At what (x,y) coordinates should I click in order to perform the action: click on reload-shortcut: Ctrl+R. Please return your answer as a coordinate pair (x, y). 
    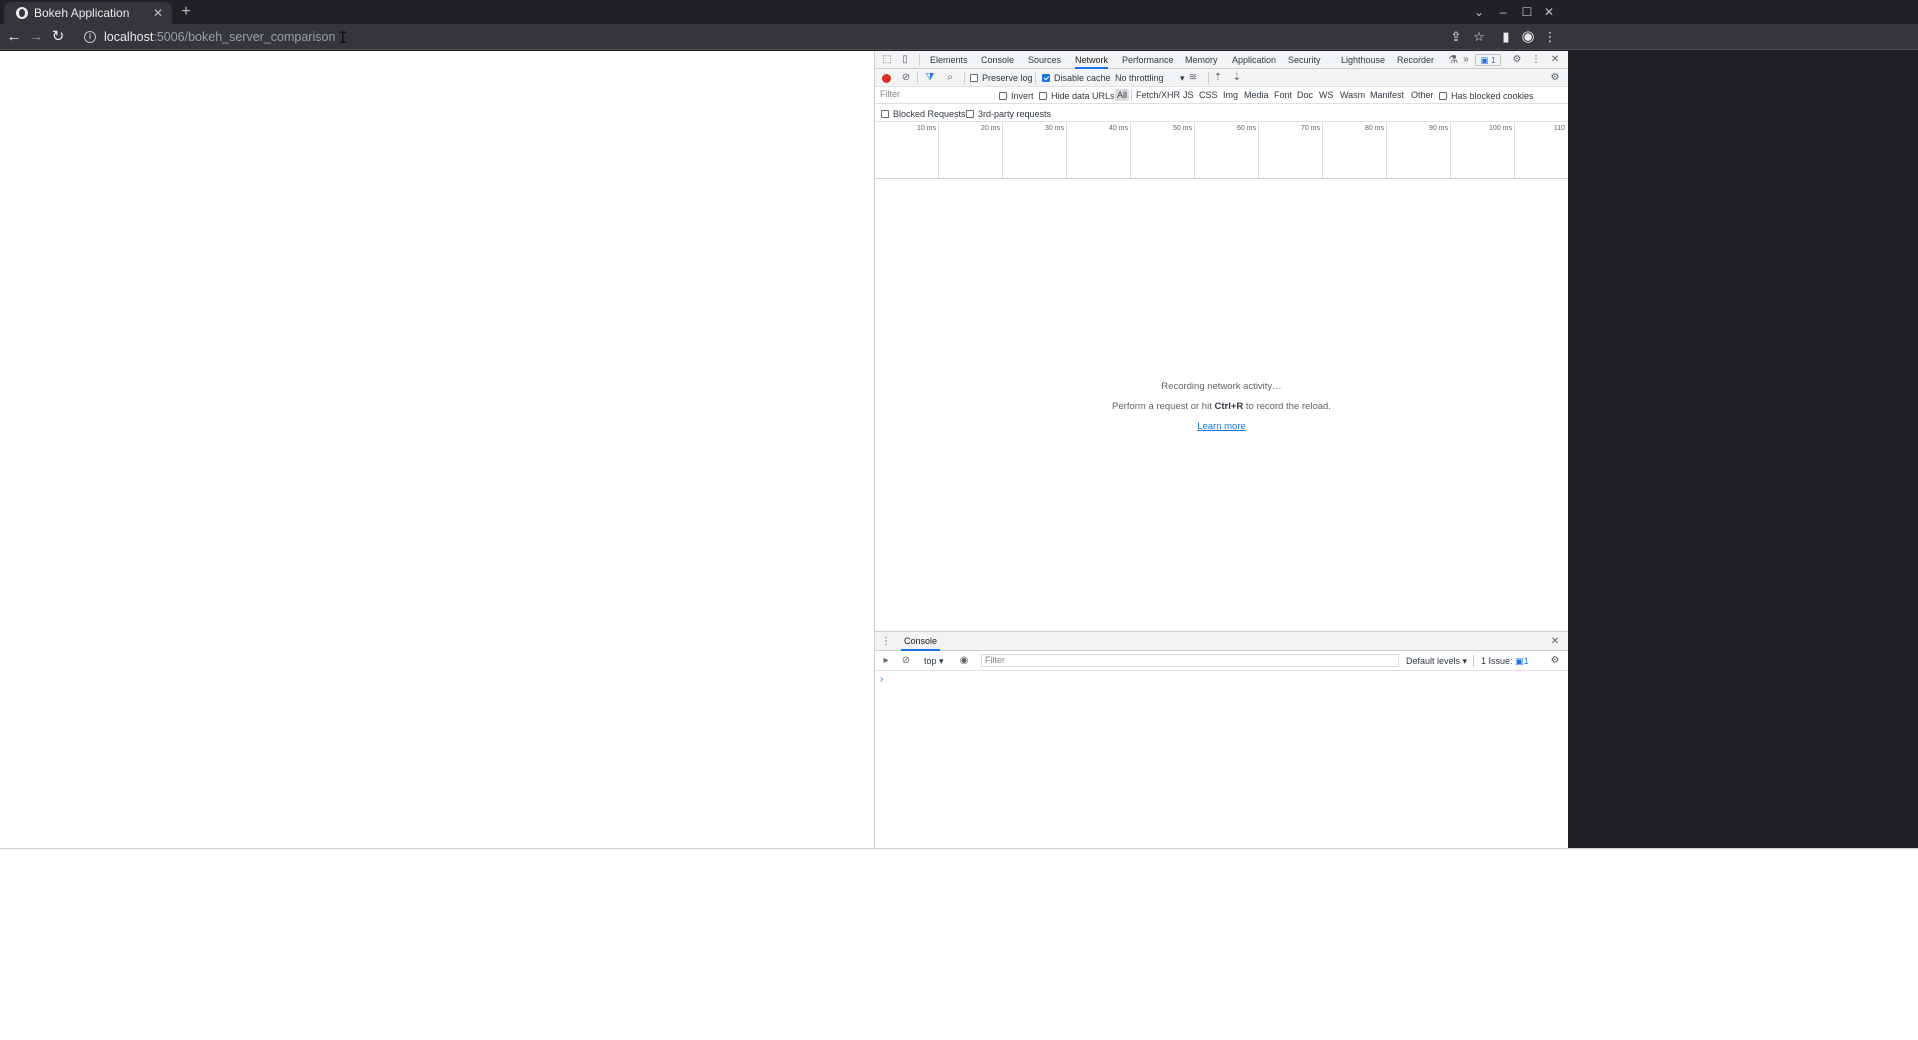
    Looking at the image, I should click on (1229, 406).